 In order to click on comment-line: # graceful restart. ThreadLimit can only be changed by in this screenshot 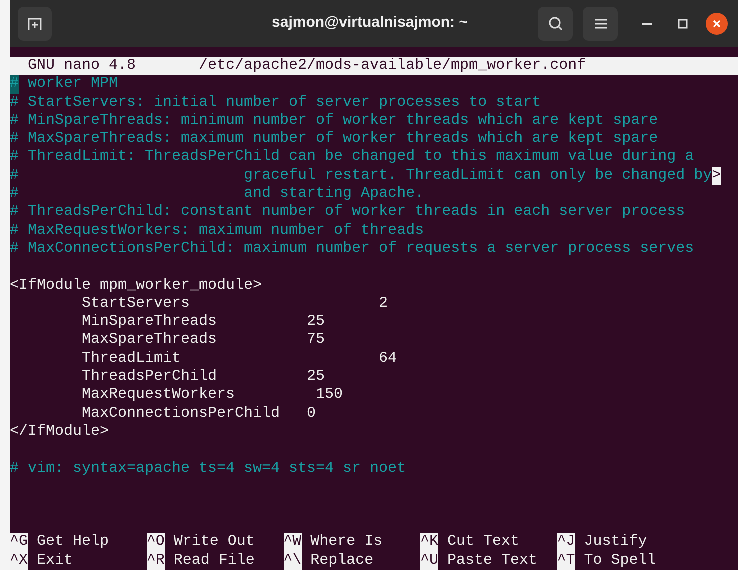, I will do `click(361, 176)`.